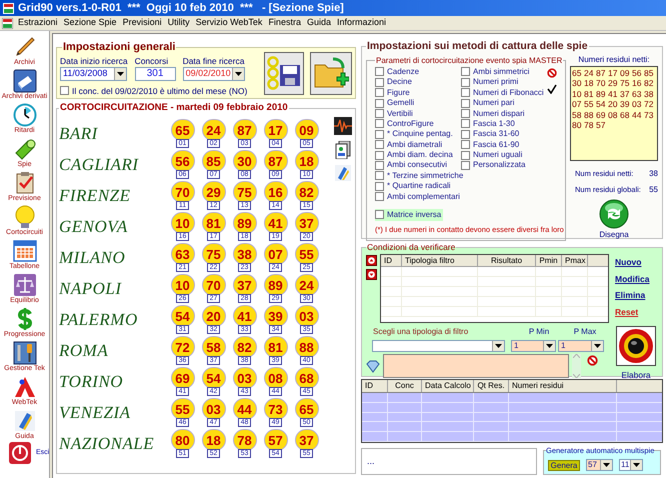 The image size is (666, 478). I want to click on flashlight-icon, so click(24, 149).